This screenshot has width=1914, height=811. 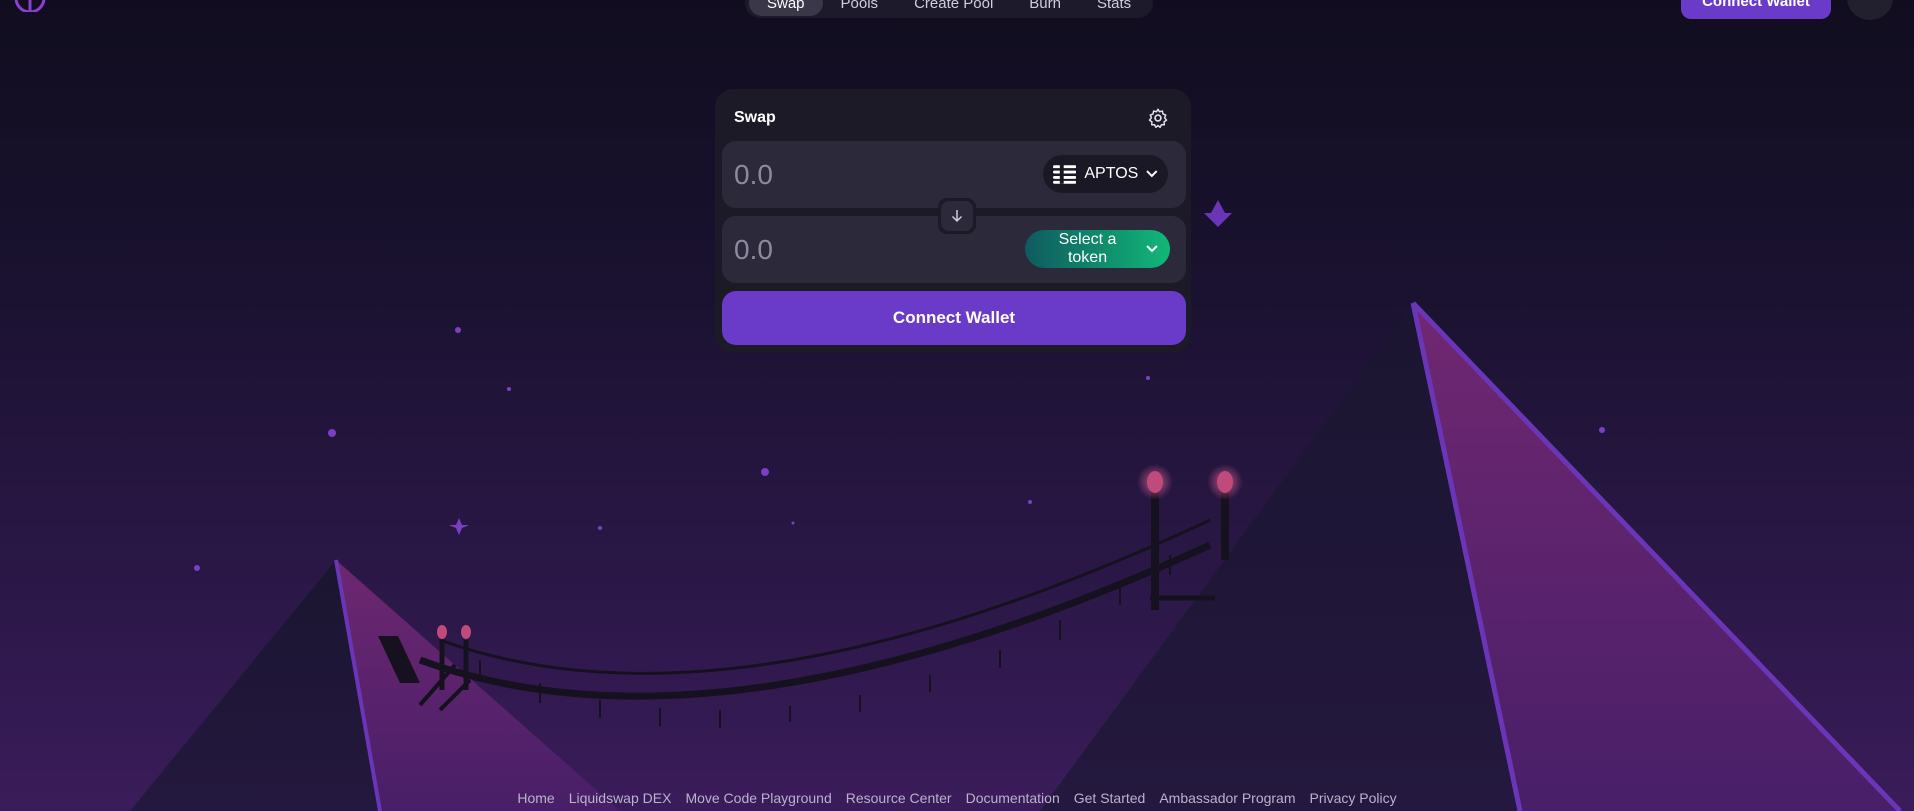 What do you see at coordinates (478, 685) in the screenshot?
I see `left-pyramid-lit` at bounding box center [478, 685].